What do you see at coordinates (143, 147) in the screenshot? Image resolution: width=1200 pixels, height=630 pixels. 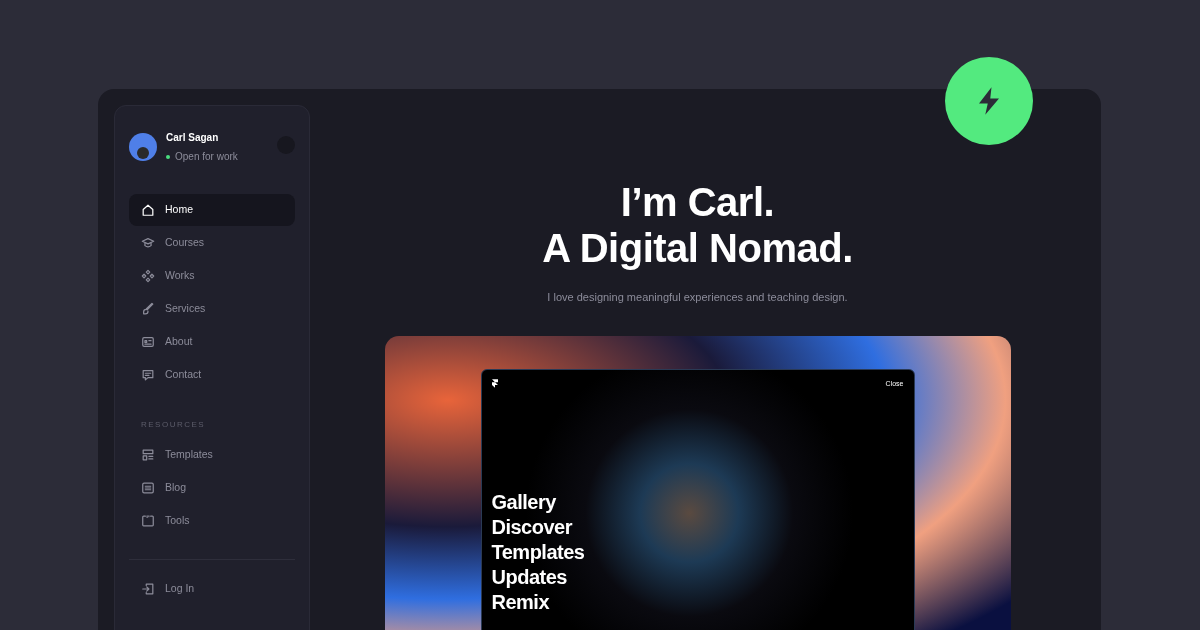 I see `avatar` at bounding box center [143, 147].